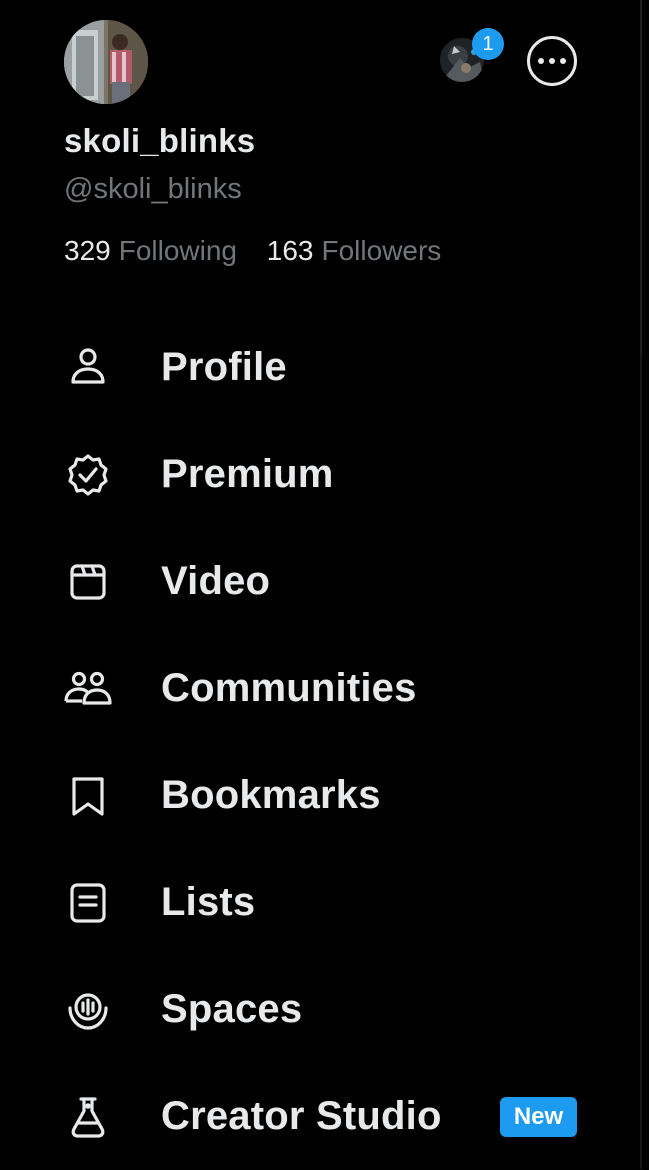 The width and height of the screenshot is (649, 1170). What do you see at coordinates (488, 44) in the screenshot?
I see `notification-badge: 1` at bounding box center [488, 44].